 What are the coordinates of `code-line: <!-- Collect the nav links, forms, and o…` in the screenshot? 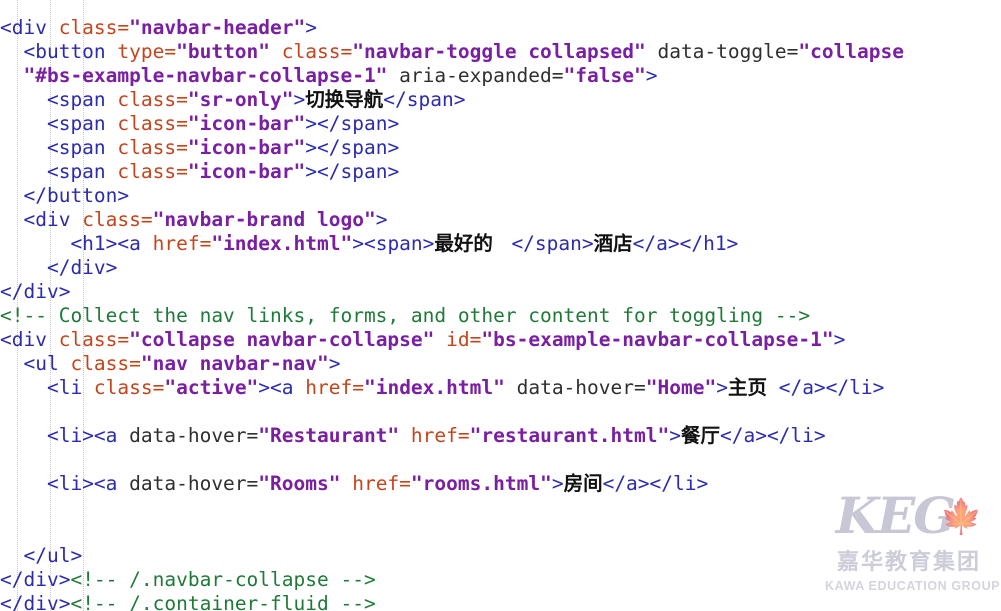 It's located at (500, 316).